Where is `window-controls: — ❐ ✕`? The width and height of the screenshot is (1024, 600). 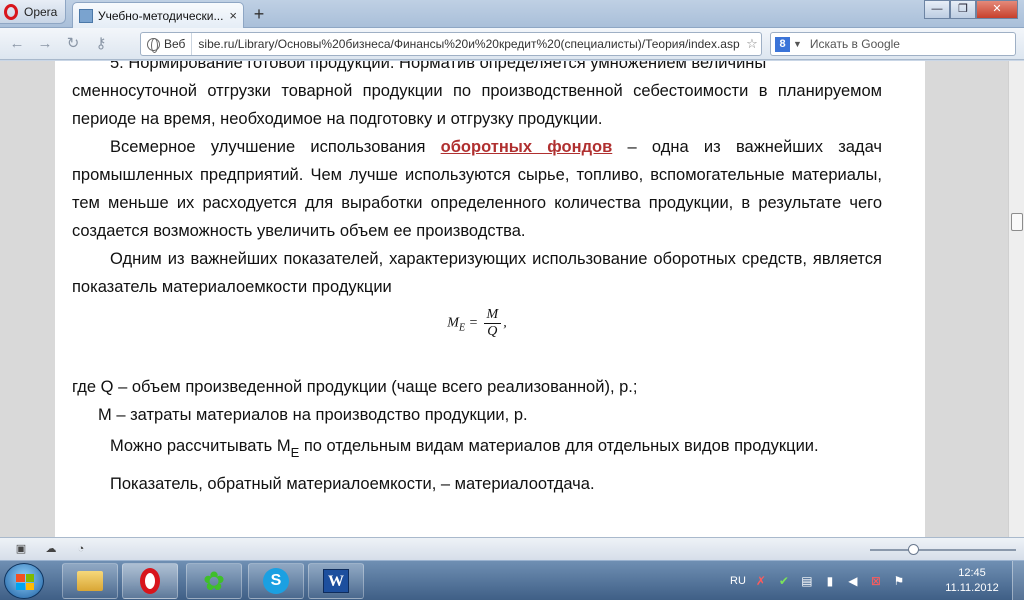
window-controls: — ❐ ✕ is located at coordinates (971, 9).